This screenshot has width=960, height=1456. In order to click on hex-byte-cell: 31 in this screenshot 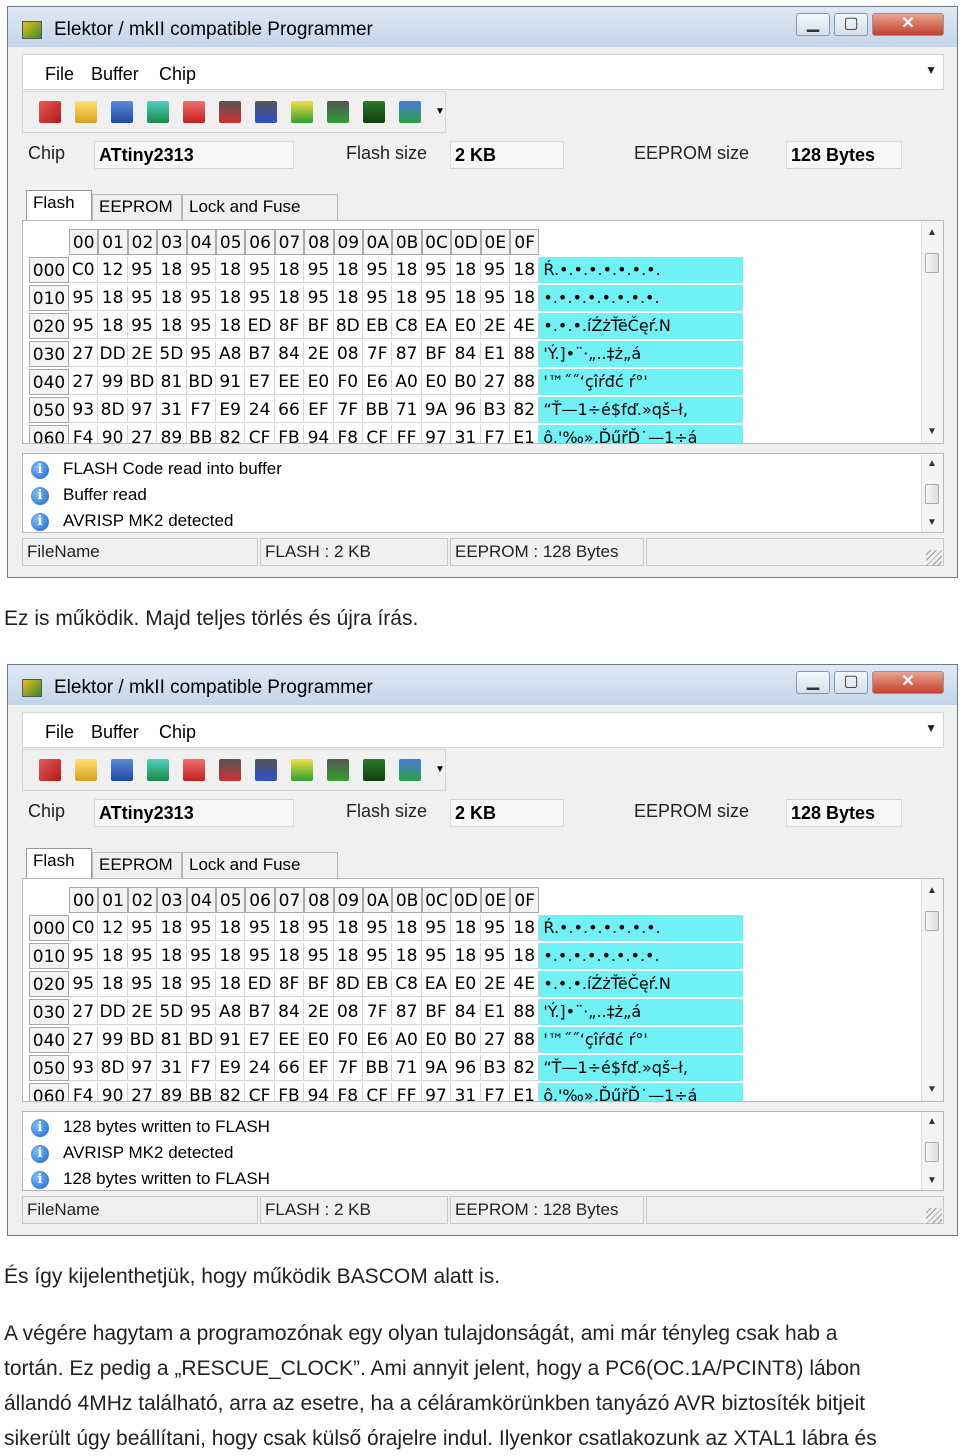, I will do `click(172, 410)`.